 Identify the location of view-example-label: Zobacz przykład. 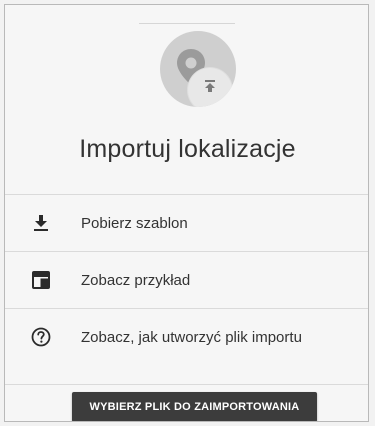
(136, 280).